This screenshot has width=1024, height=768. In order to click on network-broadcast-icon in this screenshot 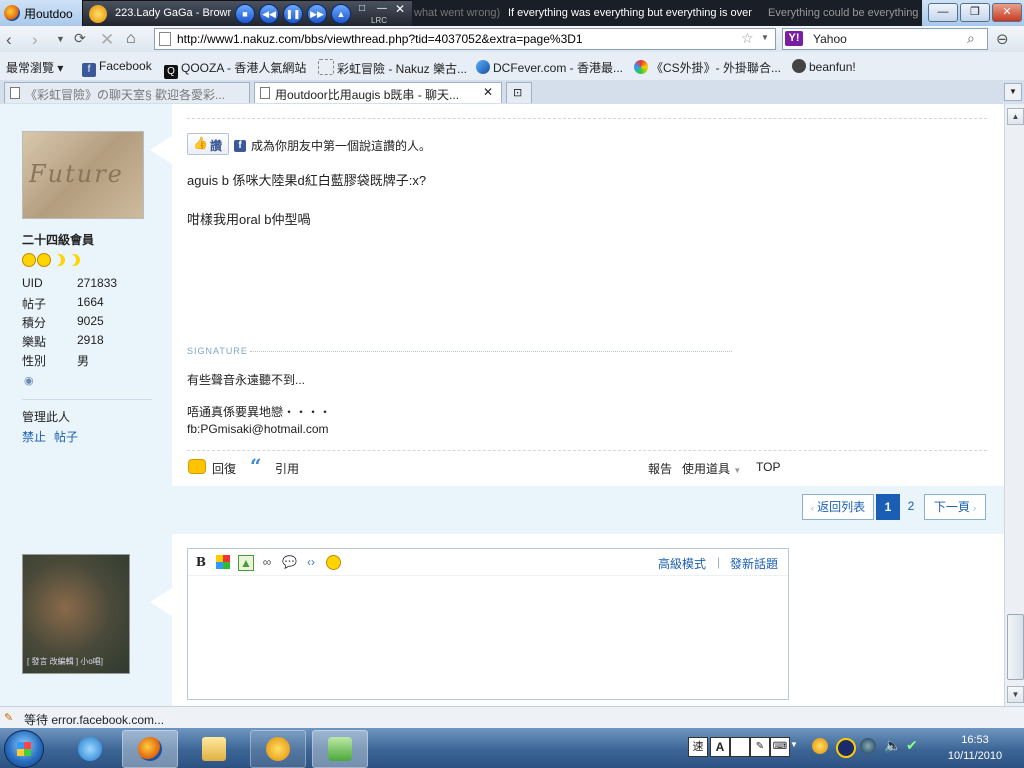, I will do `click(846, 748)`.